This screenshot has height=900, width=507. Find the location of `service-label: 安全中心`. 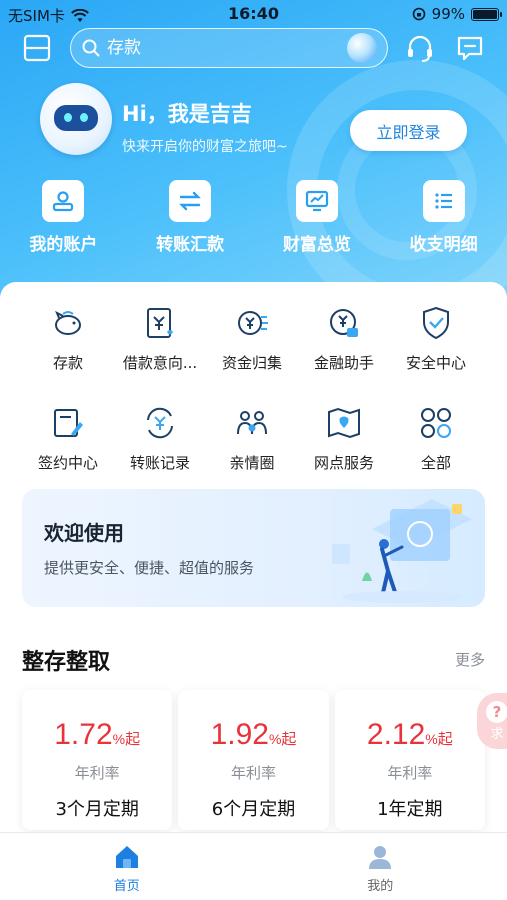

service-label: 安全中心 is located at coordinates (435, 363).